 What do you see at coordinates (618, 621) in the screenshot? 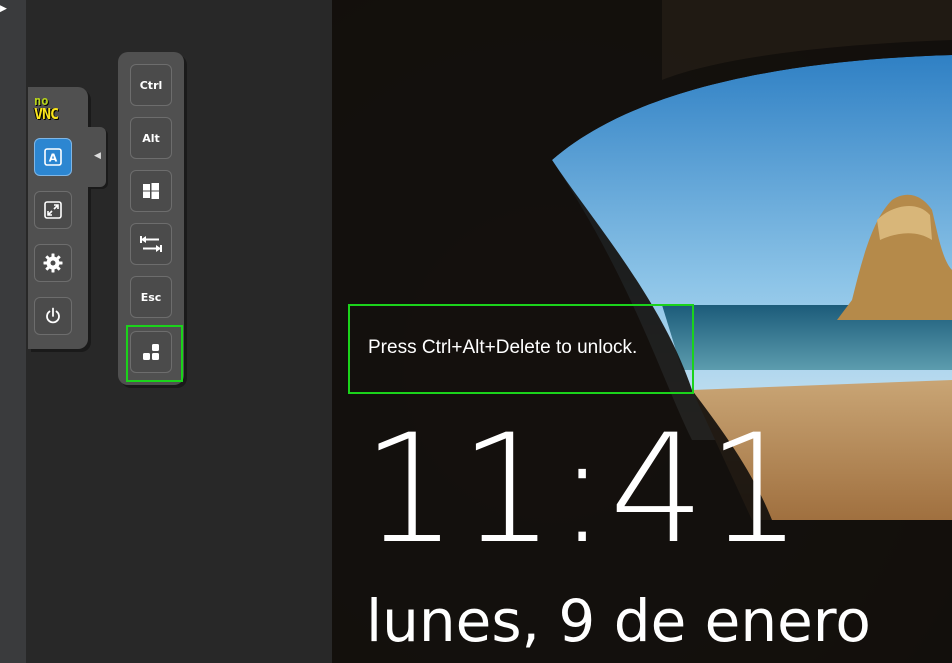
I see `lockscreen-date: lunes, 9 de enero` at bounding box center [618, 621].